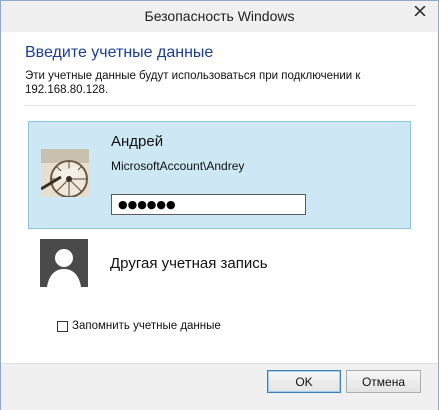  I want to click on remember-credentials: Запомнить учетные данные, so click(139, 326).